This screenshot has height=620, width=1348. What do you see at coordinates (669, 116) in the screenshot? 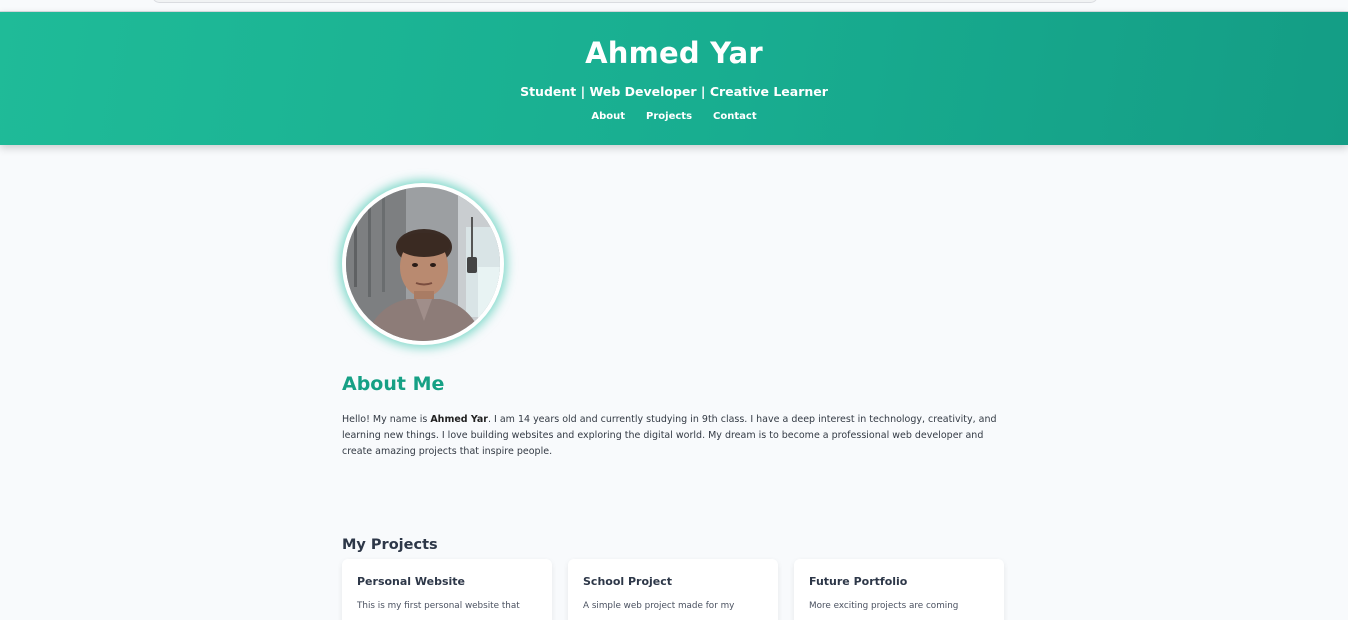
I see `nav-link-projects: Projects` at bounding box center [669, 116].